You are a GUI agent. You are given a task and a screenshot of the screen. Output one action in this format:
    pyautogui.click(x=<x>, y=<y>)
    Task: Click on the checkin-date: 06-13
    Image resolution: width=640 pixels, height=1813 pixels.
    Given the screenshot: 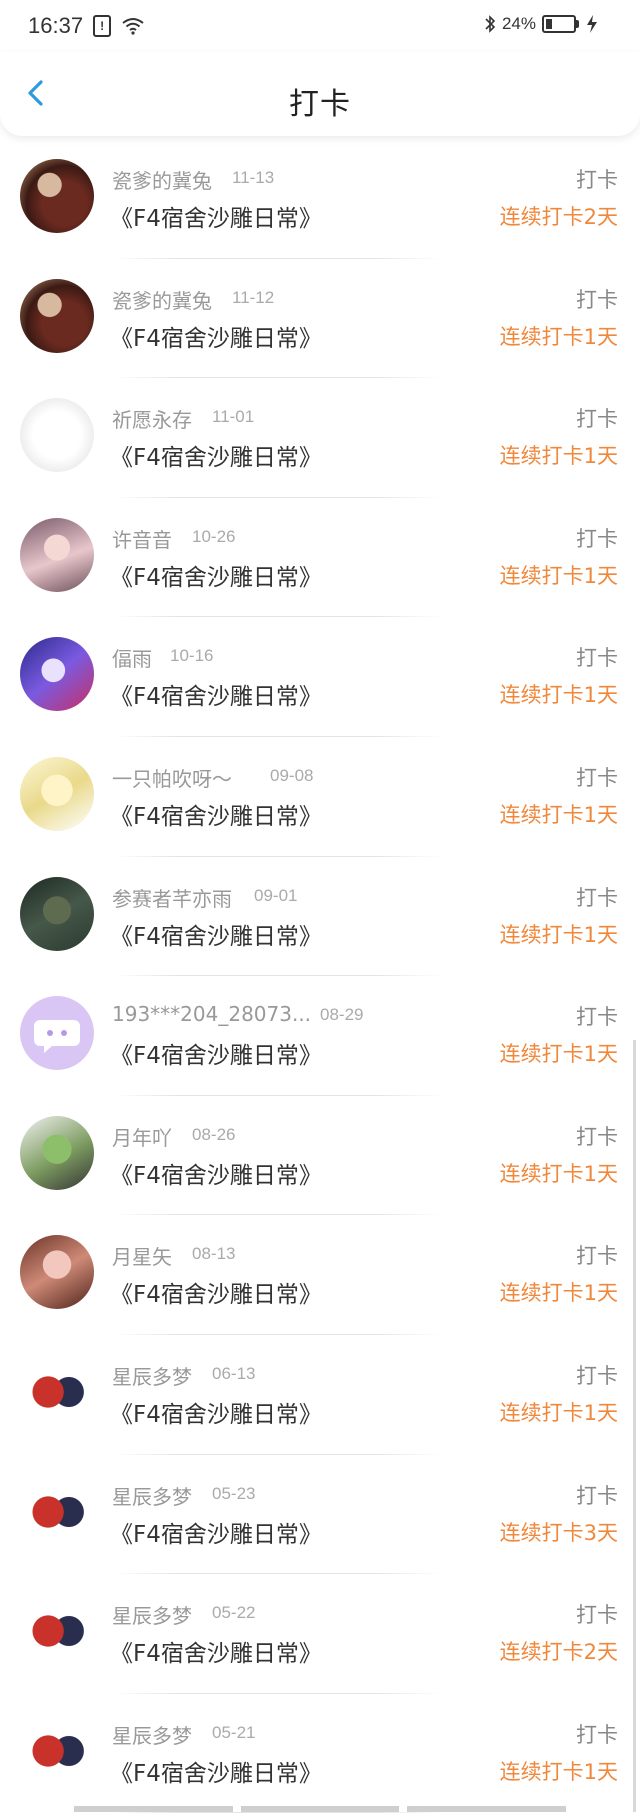 What is the action you would take?
    pyautogui.click(x=234, y=1373)
    